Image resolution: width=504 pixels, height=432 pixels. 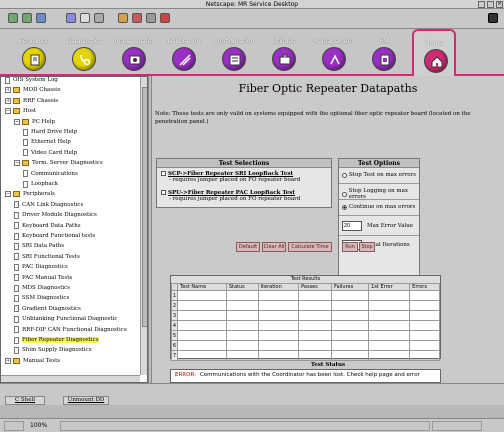 I want to click on tree-item: SRI Functional Tests, so click(x=47, y=257).